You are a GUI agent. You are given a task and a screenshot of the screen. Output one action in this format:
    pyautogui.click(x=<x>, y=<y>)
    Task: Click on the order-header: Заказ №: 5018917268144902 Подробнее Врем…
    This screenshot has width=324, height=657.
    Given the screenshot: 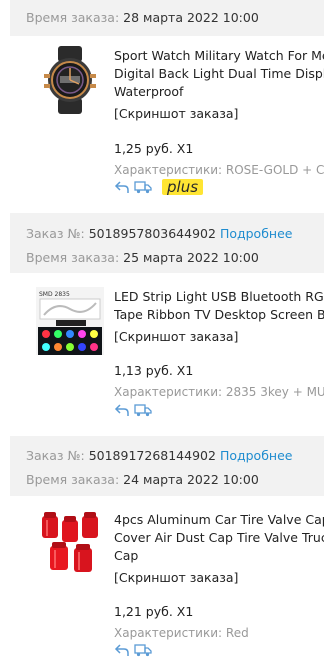 What is the action you would take?
    pyautogui.click(x=167, y=466)
    